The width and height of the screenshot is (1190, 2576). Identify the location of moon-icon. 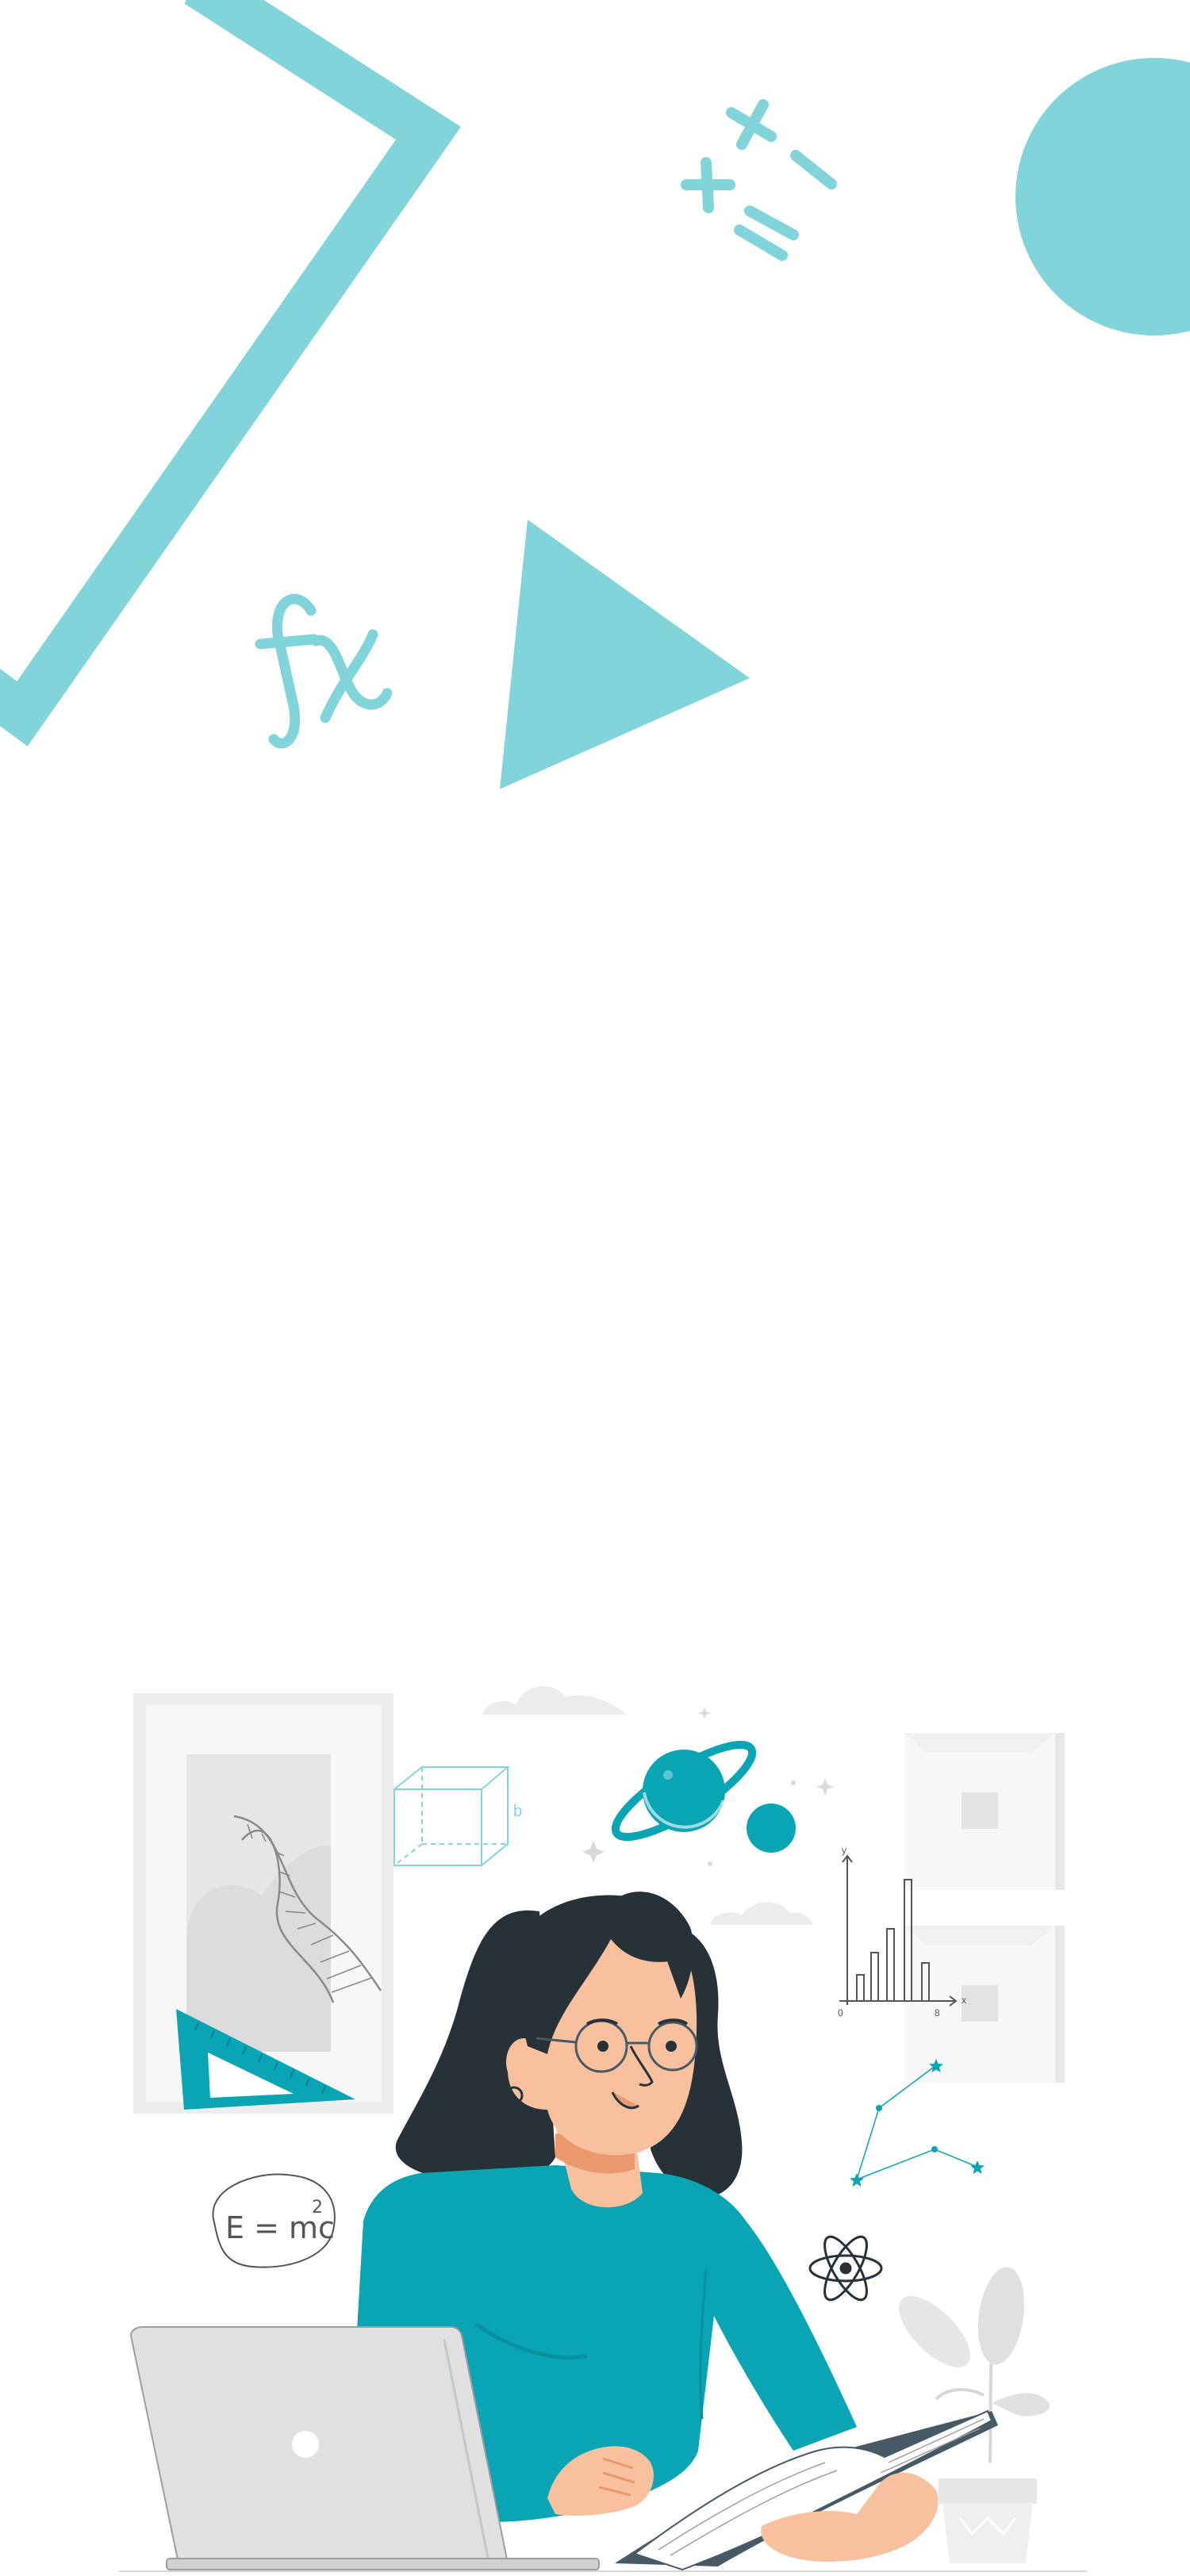
(771, 1828).